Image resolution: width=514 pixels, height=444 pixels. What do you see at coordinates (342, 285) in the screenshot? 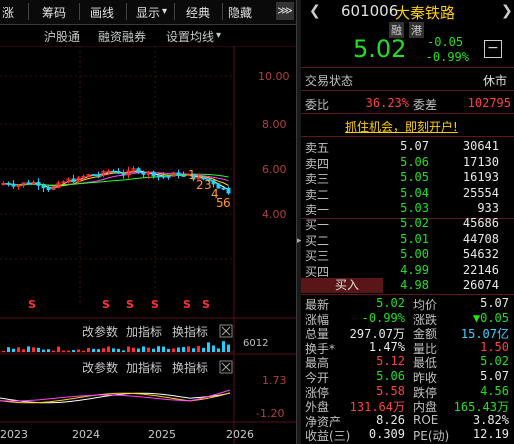
I see `buy-button: 买入` at bounding box center [342, 285].